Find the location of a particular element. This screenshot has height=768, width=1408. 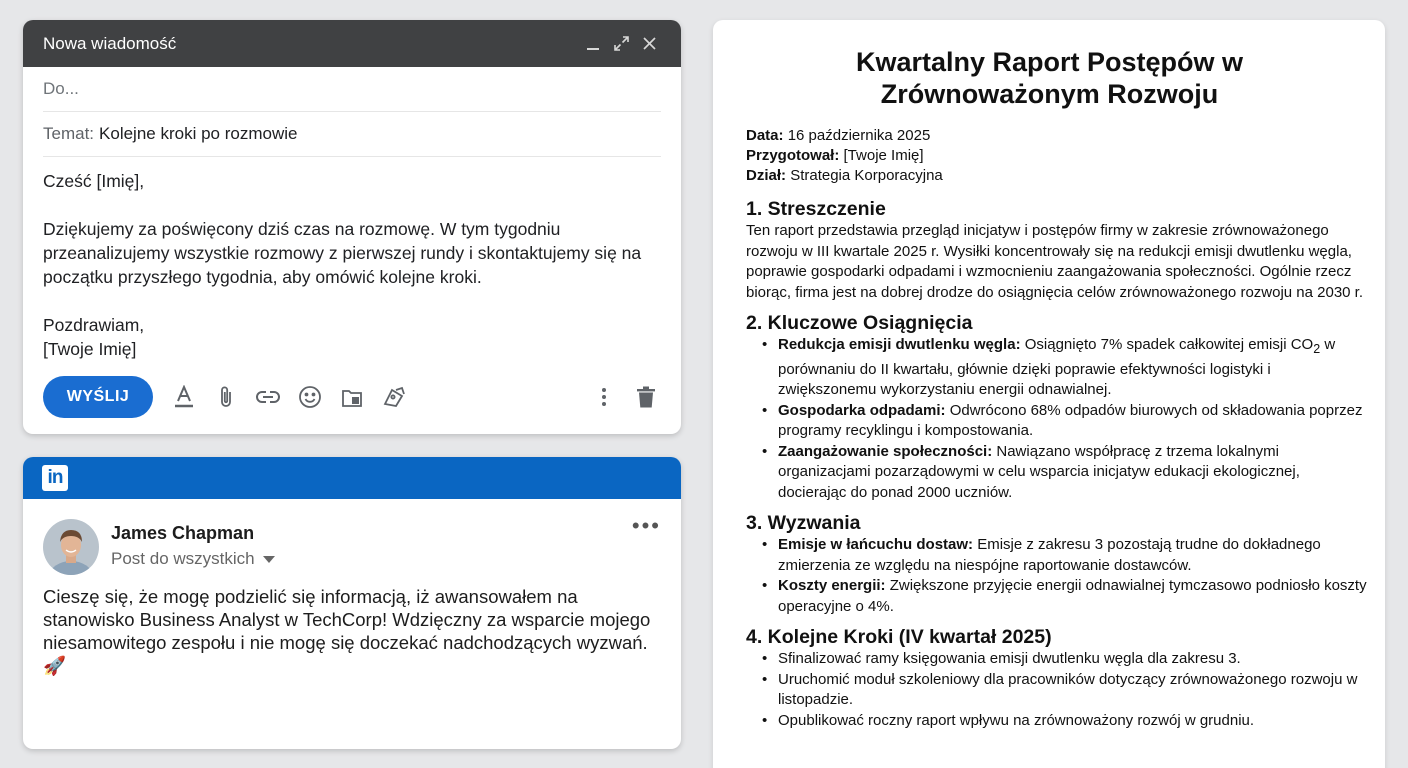

linkedin-header: in is located at coordinates (352, 478).